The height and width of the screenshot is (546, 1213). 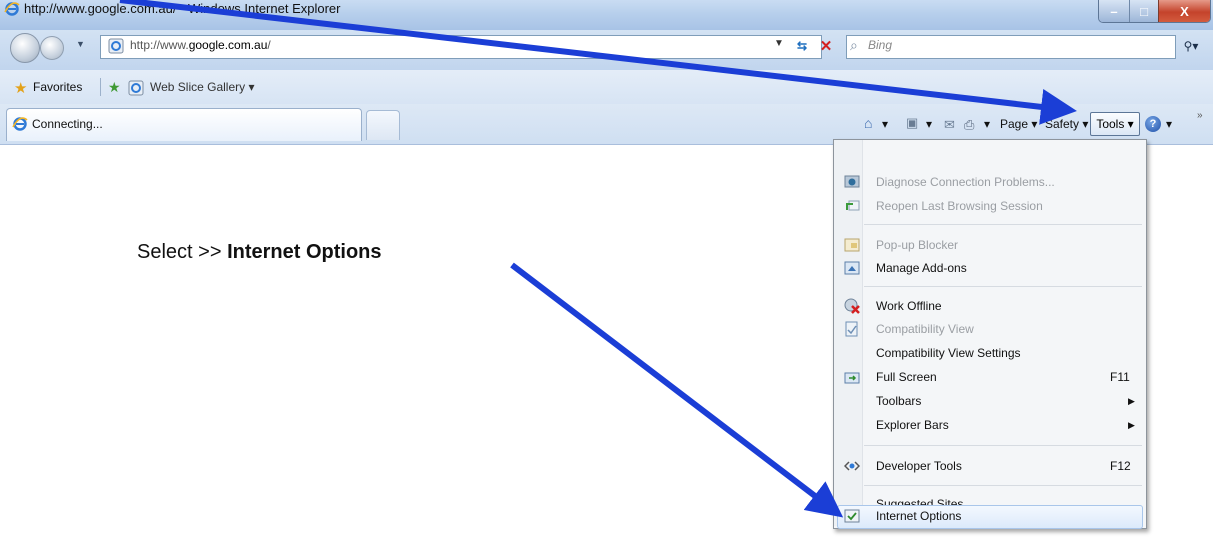 What do you see at coordinates (987, 124) in the screenshot?
I see `print-dropdown-icon: ▾` at bounding box center [987, 124].